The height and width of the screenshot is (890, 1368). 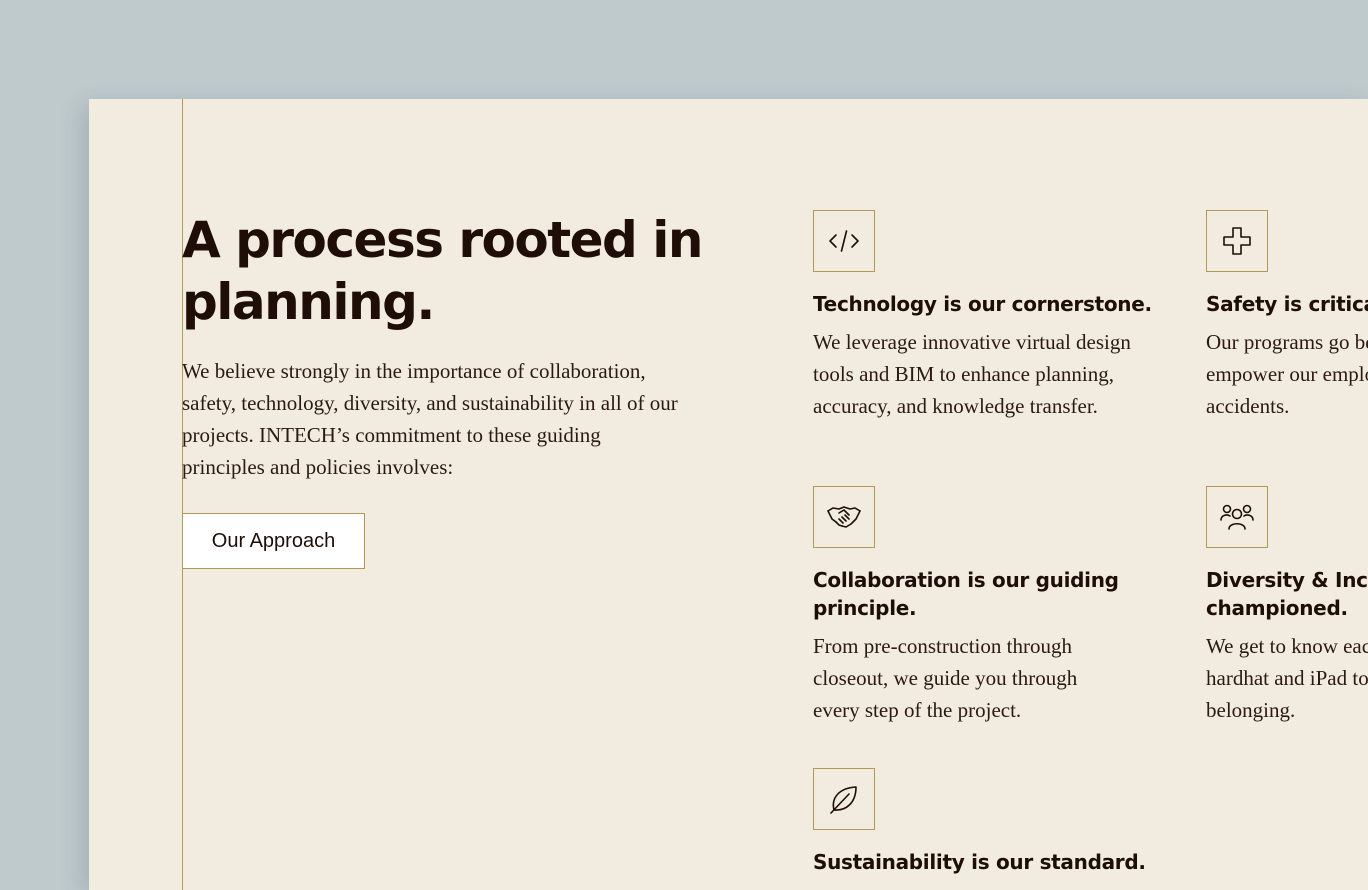 What do you see at coordinates (993, 822) in the screenshot?
I see `feature-sustainability: Sustainability is our standard.` at bounding box center [993, 822].